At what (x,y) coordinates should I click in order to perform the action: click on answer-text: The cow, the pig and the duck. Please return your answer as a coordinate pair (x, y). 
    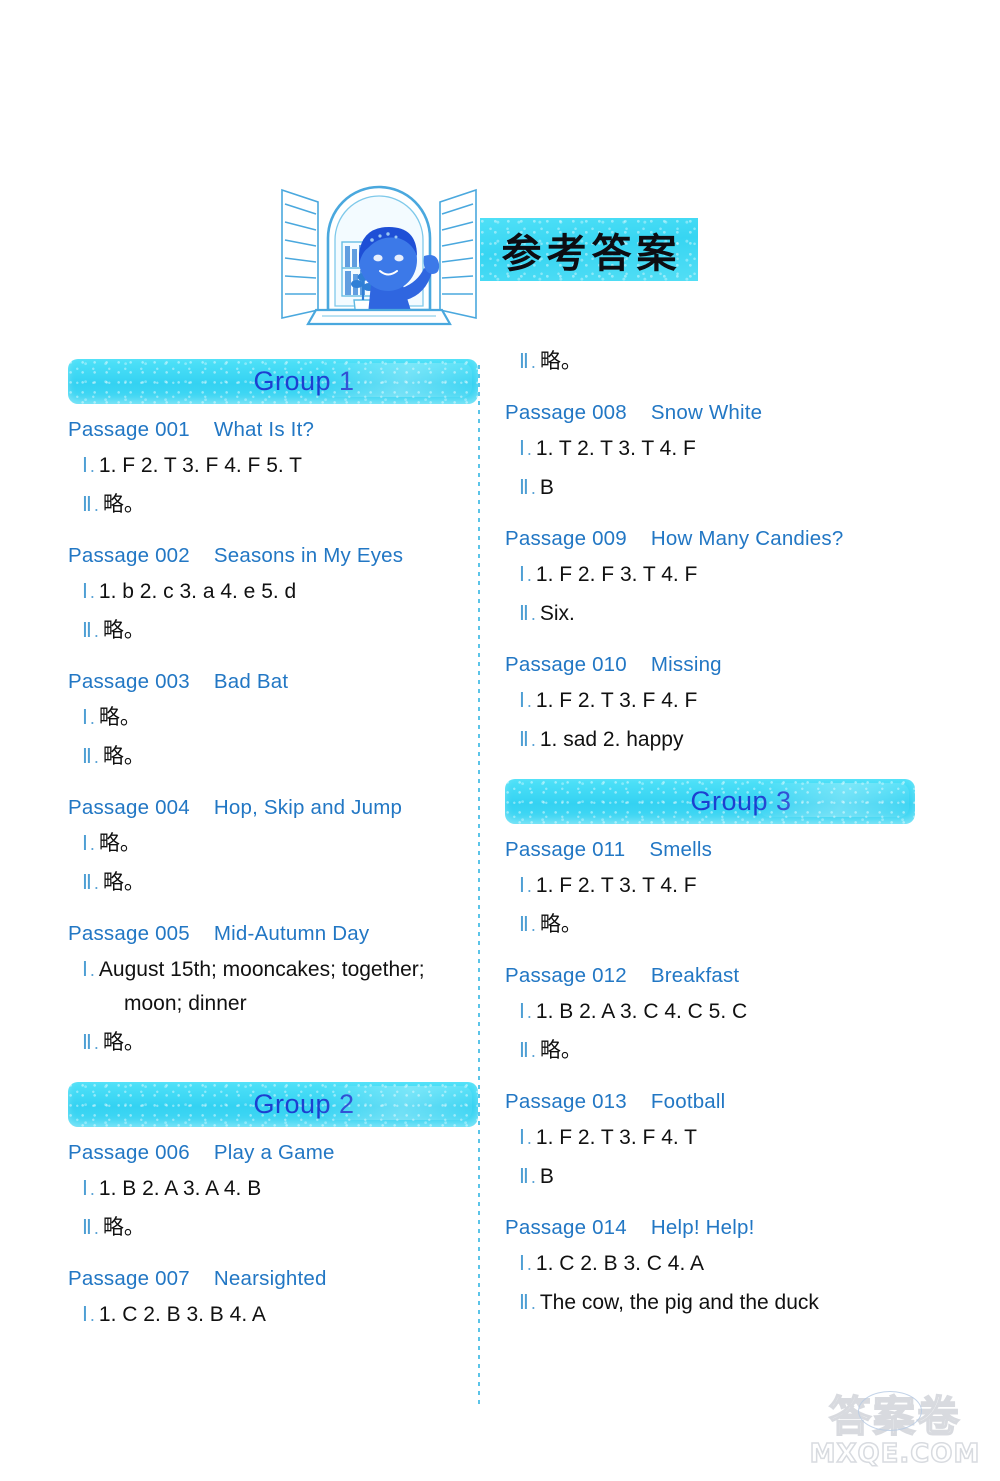
    Looking at the image, I should click on (679, 1303).